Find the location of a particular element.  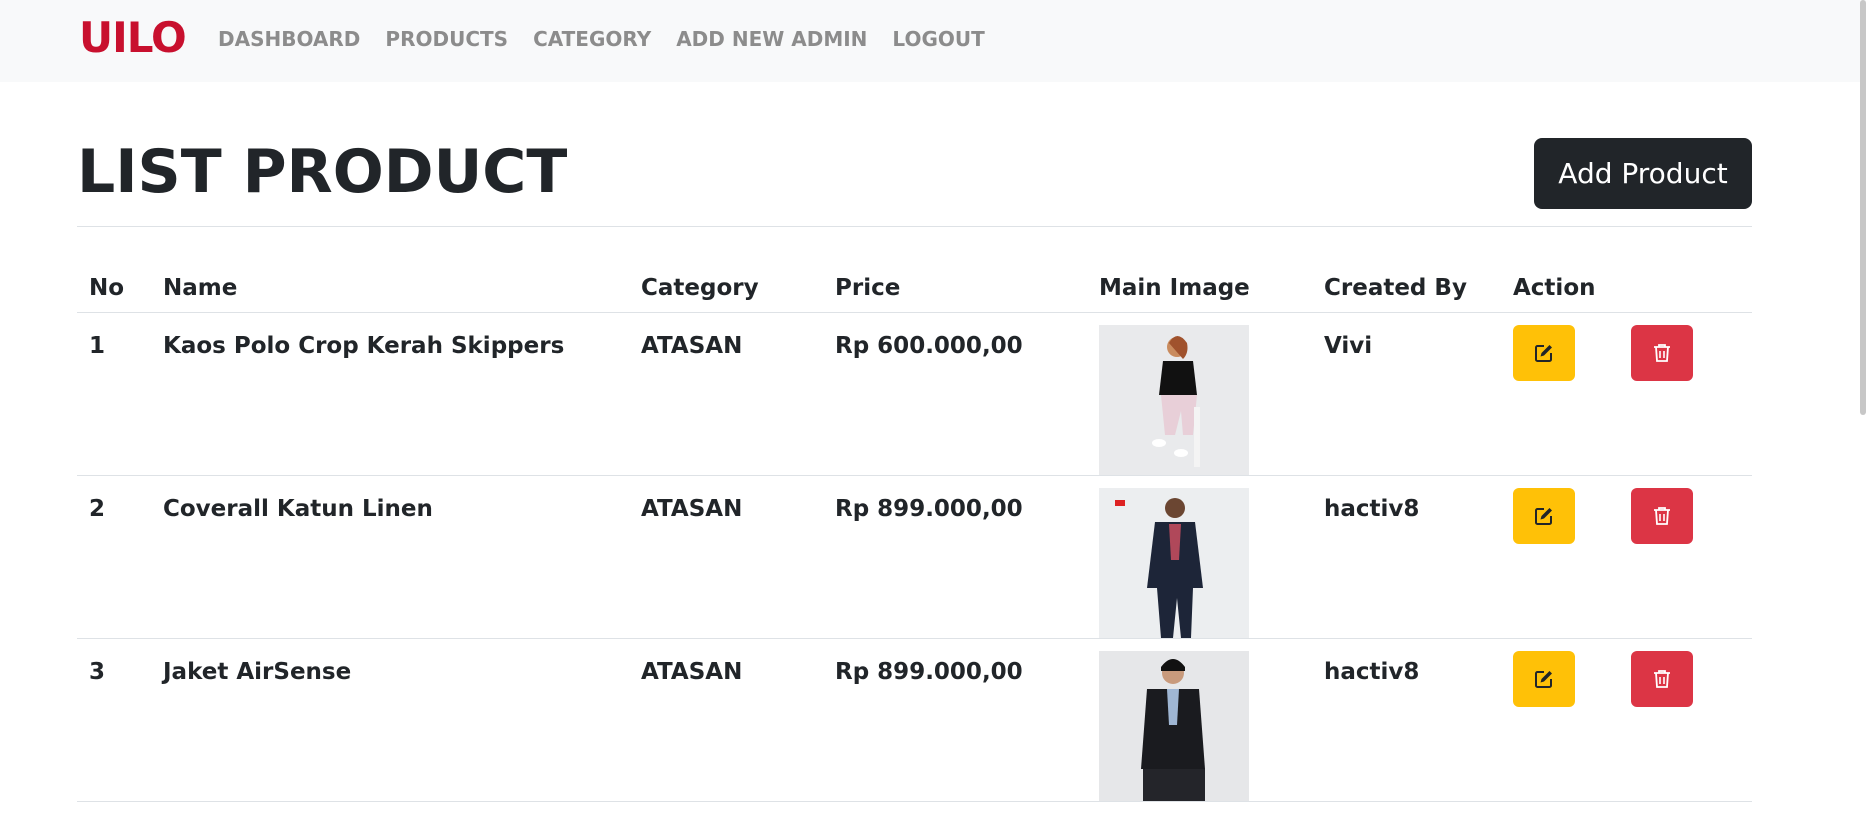

add-product-button: Add Product is located at coordinates (1643, 173).